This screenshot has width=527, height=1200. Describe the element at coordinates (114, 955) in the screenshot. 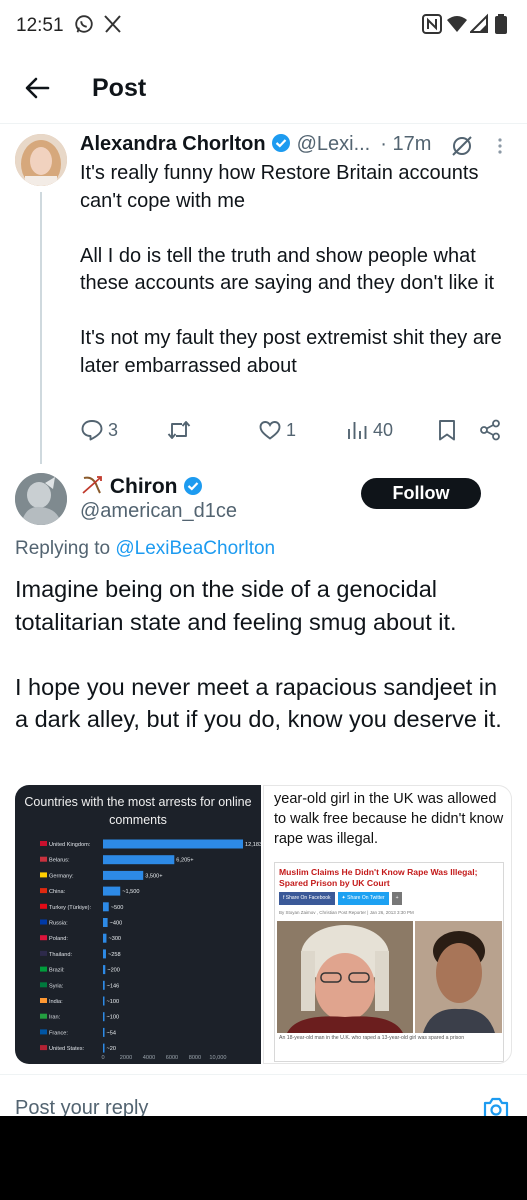

I see `chart-value-label: ~258` at that location.